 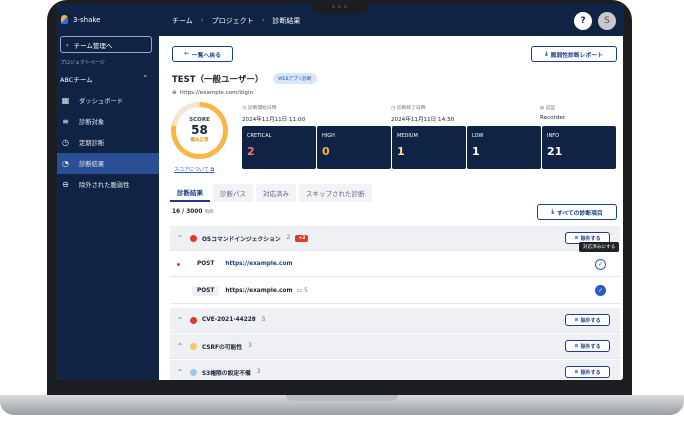 I want to click on sidebar-item-targets: ≡ 診断対象, so click(x=108, y=121).